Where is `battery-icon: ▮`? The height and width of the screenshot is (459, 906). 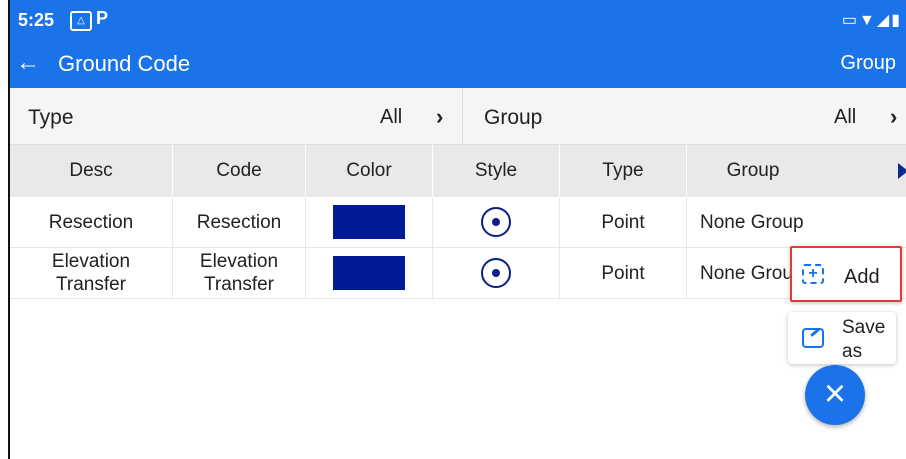 battery-icon: ▮ is located at coordinates (896, 20).